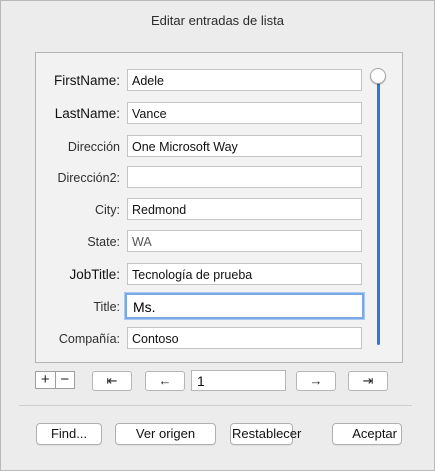 The height and width of the screenshot is (471, 435). I want to click on dialog-title: Editar entradas de lista, so click(217, 20).